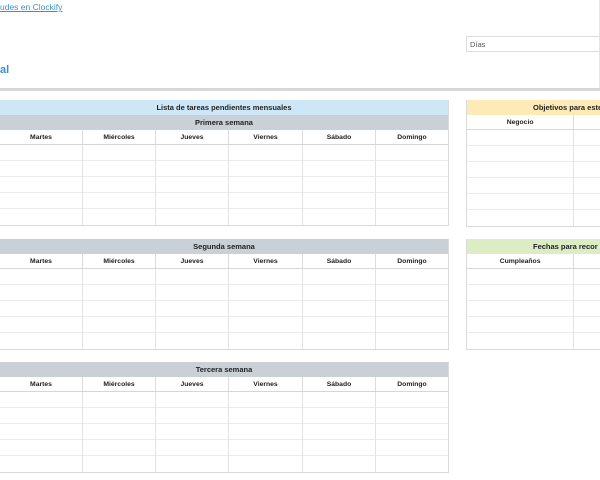  What do you see at coordinates (31, 7) in the screenshot?
I see `clockify-link: udes en Clockify` at bounding box center [31, 7].